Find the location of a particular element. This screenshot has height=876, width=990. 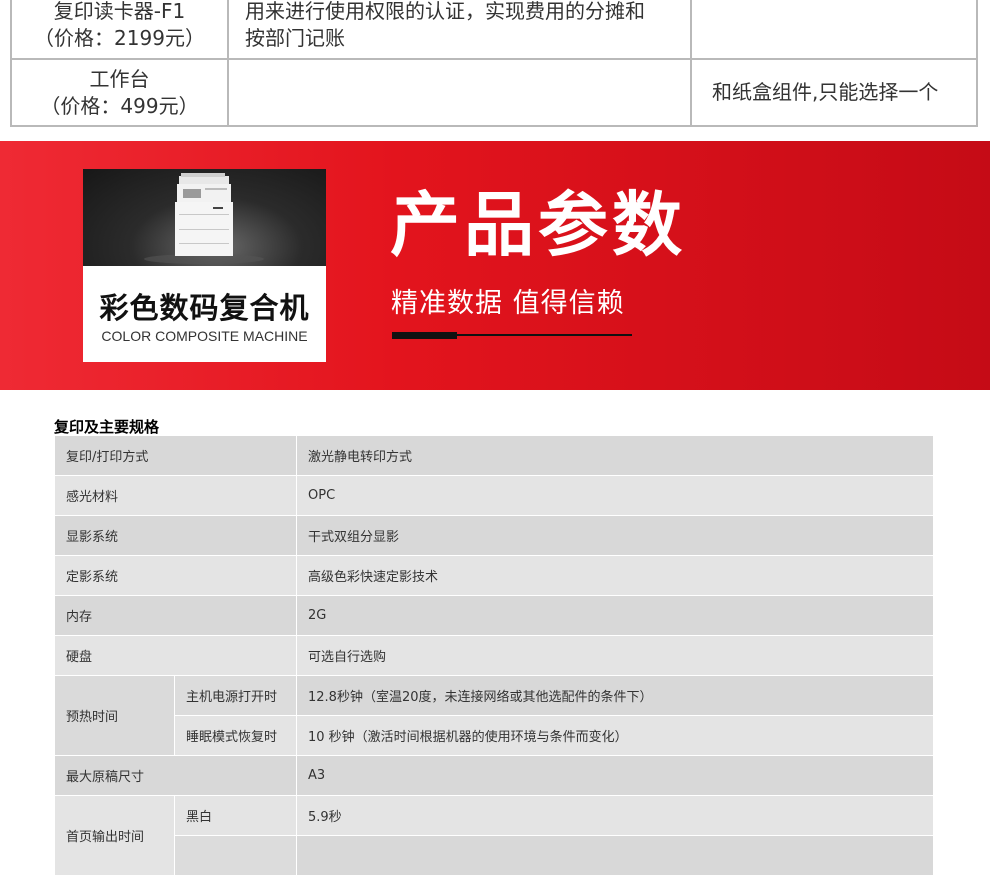

spec-sub-label: 主机电源打开时 is located at coordinates (235, 695).